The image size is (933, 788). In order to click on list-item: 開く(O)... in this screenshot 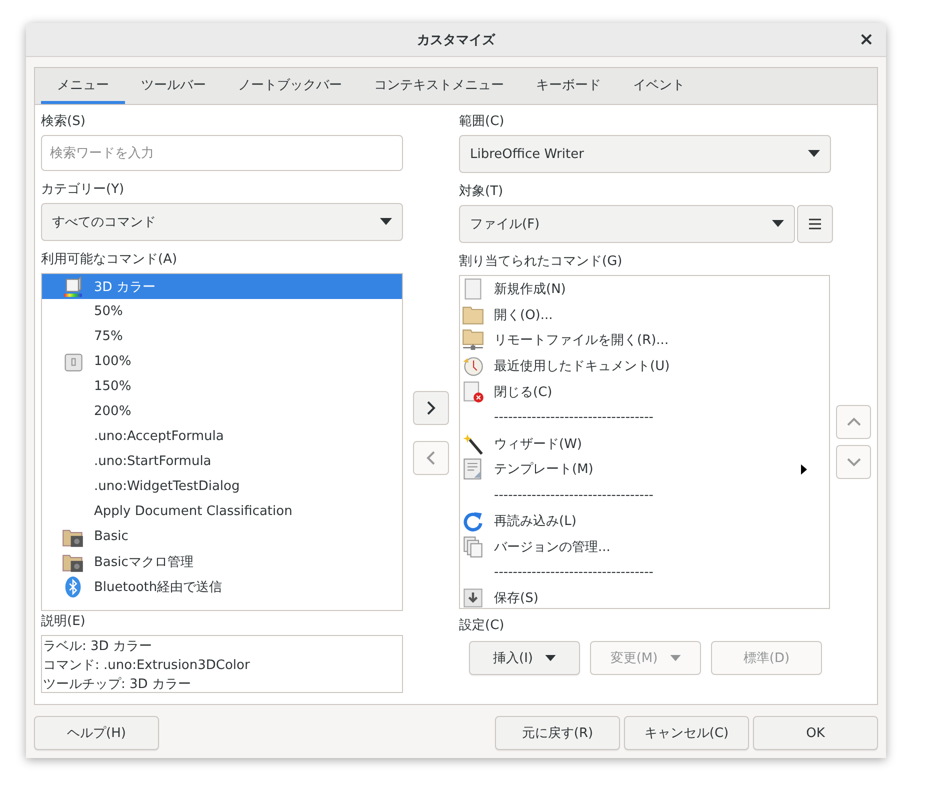, I will do `click(644, 315)`.